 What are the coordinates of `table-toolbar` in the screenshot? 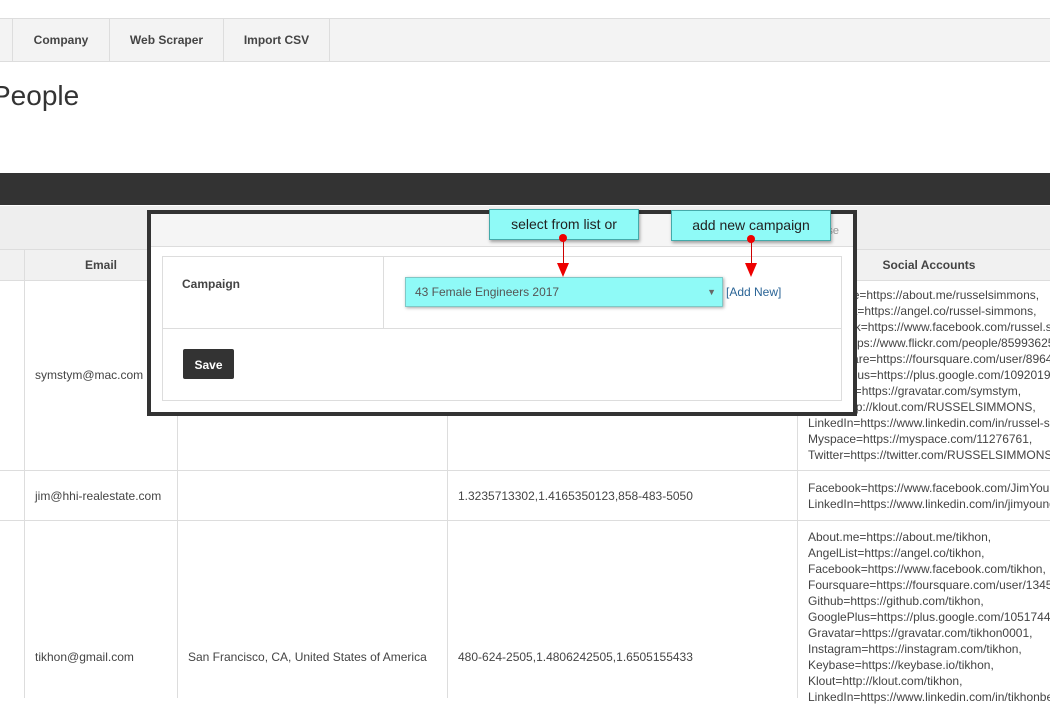 It's located at (525, 189).